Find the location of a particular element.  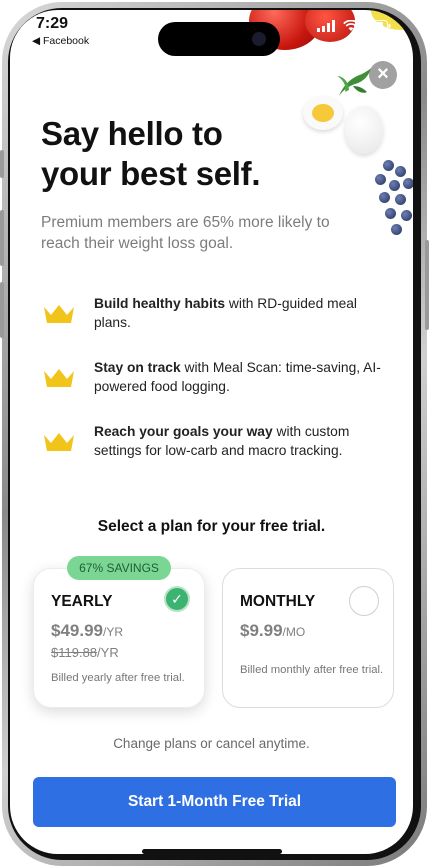

checkmark-icon: ✓ is located at coordinates (177, 599).